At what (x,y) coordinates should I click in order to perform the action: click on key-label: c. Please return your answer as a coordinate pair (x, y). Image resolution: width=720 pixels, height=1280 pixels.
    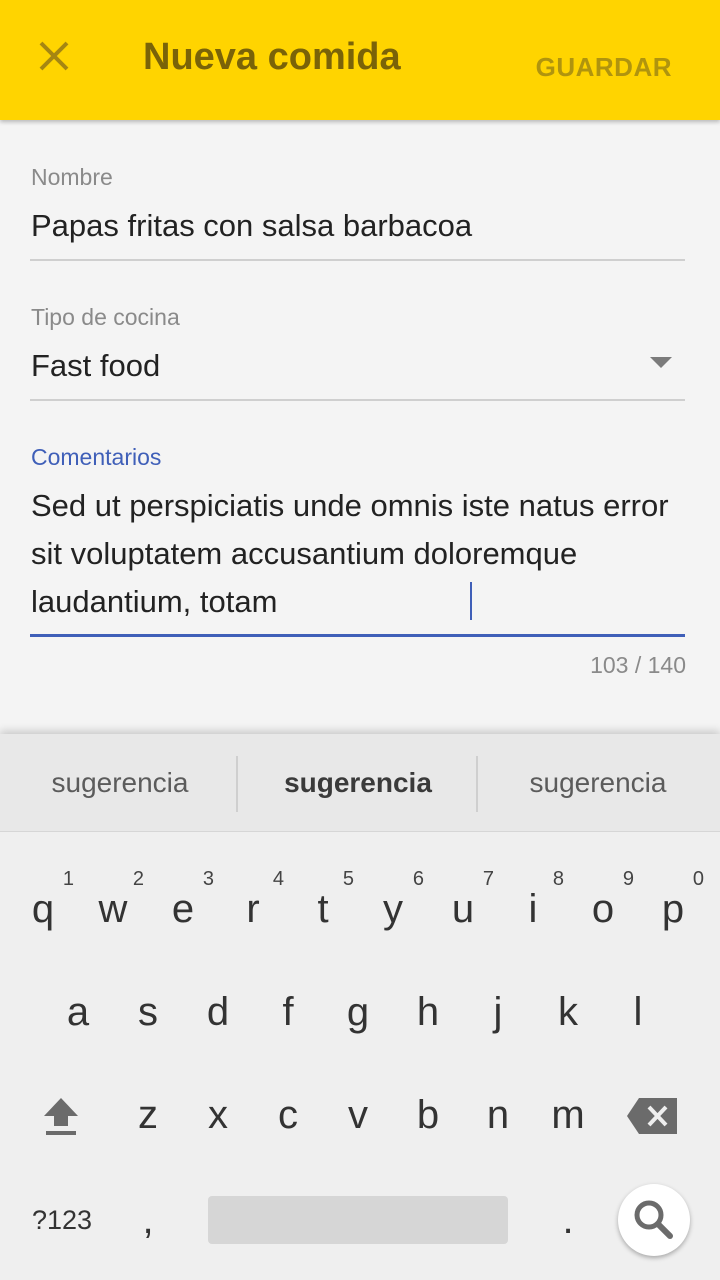
    Looking at the image, I should click on (288, 1115).